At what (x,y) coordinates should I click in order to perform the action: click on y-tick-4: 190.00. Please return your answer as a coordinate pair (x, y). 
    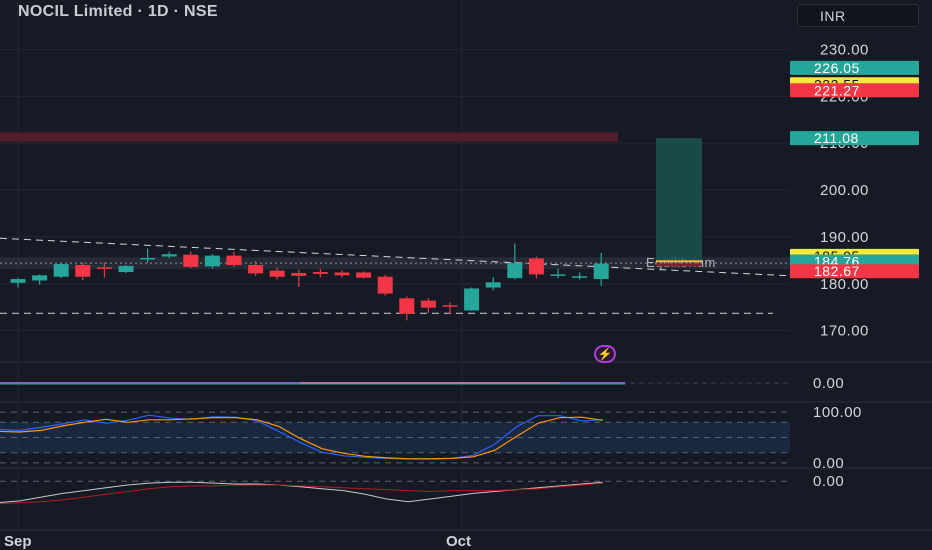
    Looking at the image, I should click on (844, 237).